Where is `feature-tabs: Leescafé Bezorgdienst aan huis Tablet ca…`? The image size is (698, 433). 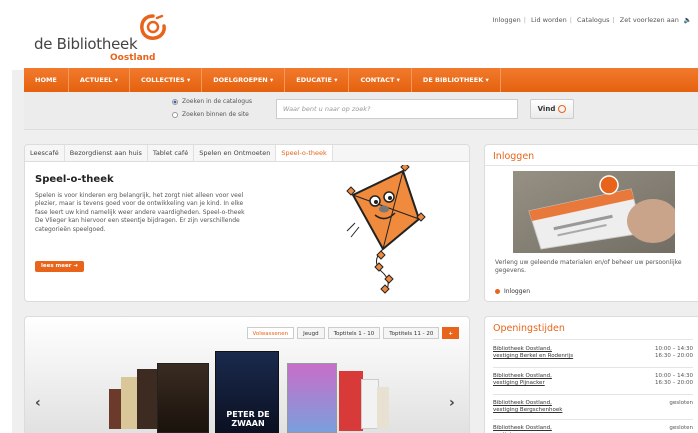
feature-tabs: Leescafé Bezorgdienst aan huis Tablet ca… is located at coordinates (247, 153).